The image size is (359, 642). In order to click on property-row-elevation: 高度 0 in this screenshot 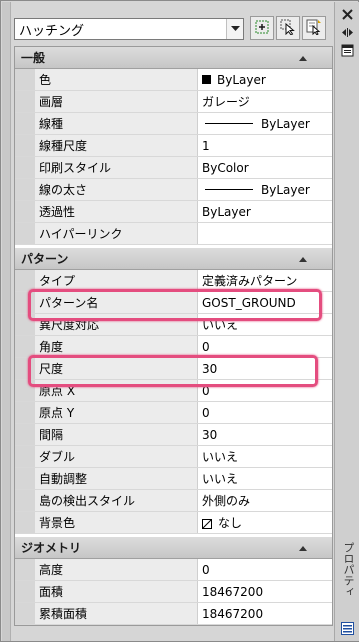, I will do `click(173, 570)`.